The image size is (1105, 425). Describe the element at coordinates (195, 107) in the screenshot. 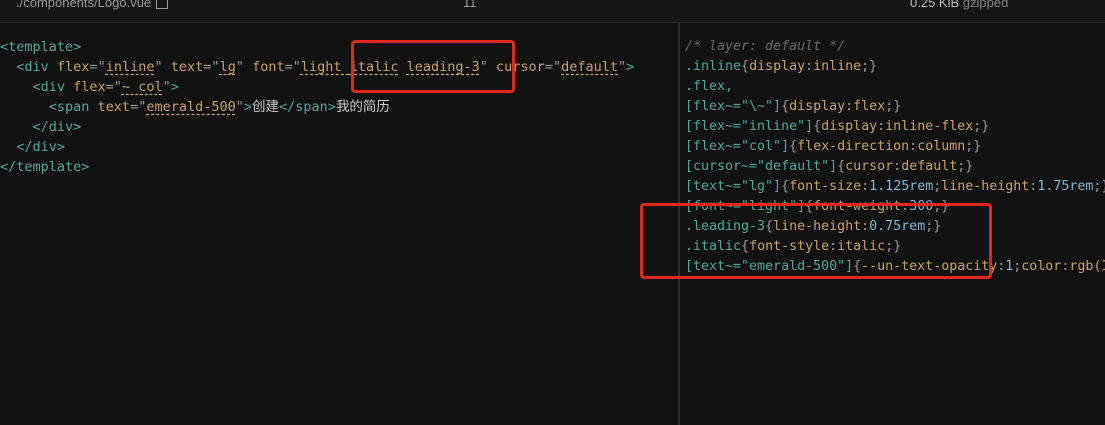

I see `code-line-4: <span text="emerald-500">创建</span>我的简历` at that location.